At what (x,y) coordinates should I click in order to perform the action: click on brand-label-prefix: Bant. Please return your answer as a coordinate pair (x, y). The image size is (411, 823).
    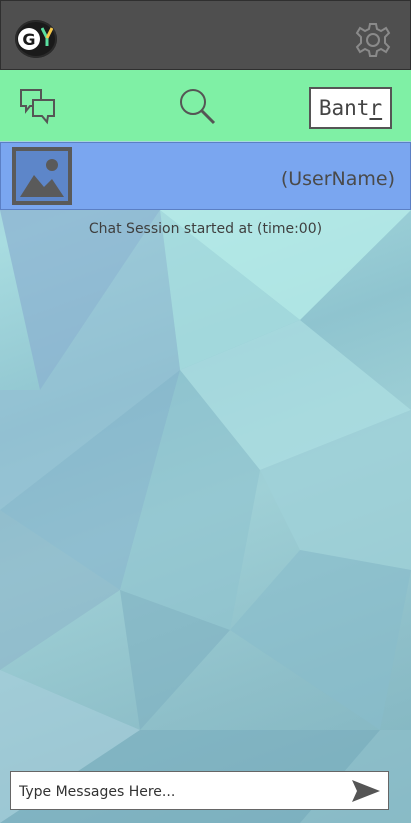
    Looking at the image, I should click on (344, 108).